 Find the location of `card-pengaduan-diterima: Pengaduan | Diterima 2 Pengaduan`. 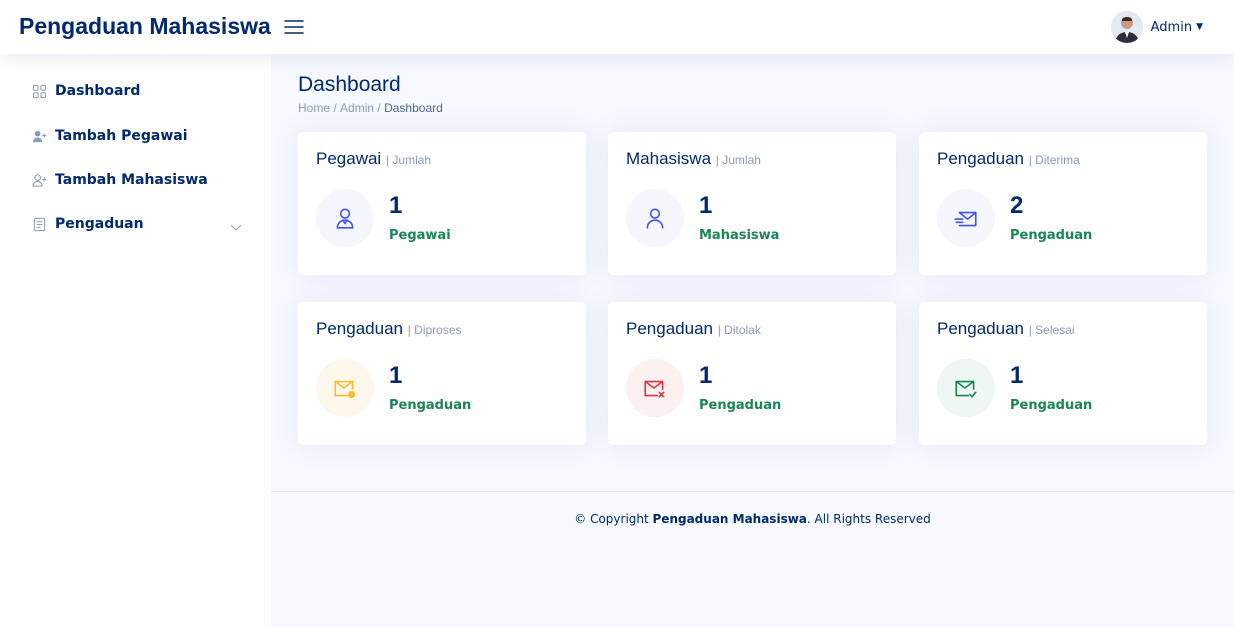

card-pengaduan-diterima: Pengaduan | Diterima 2 Pengaduan is located at coordinates (1063, 203).